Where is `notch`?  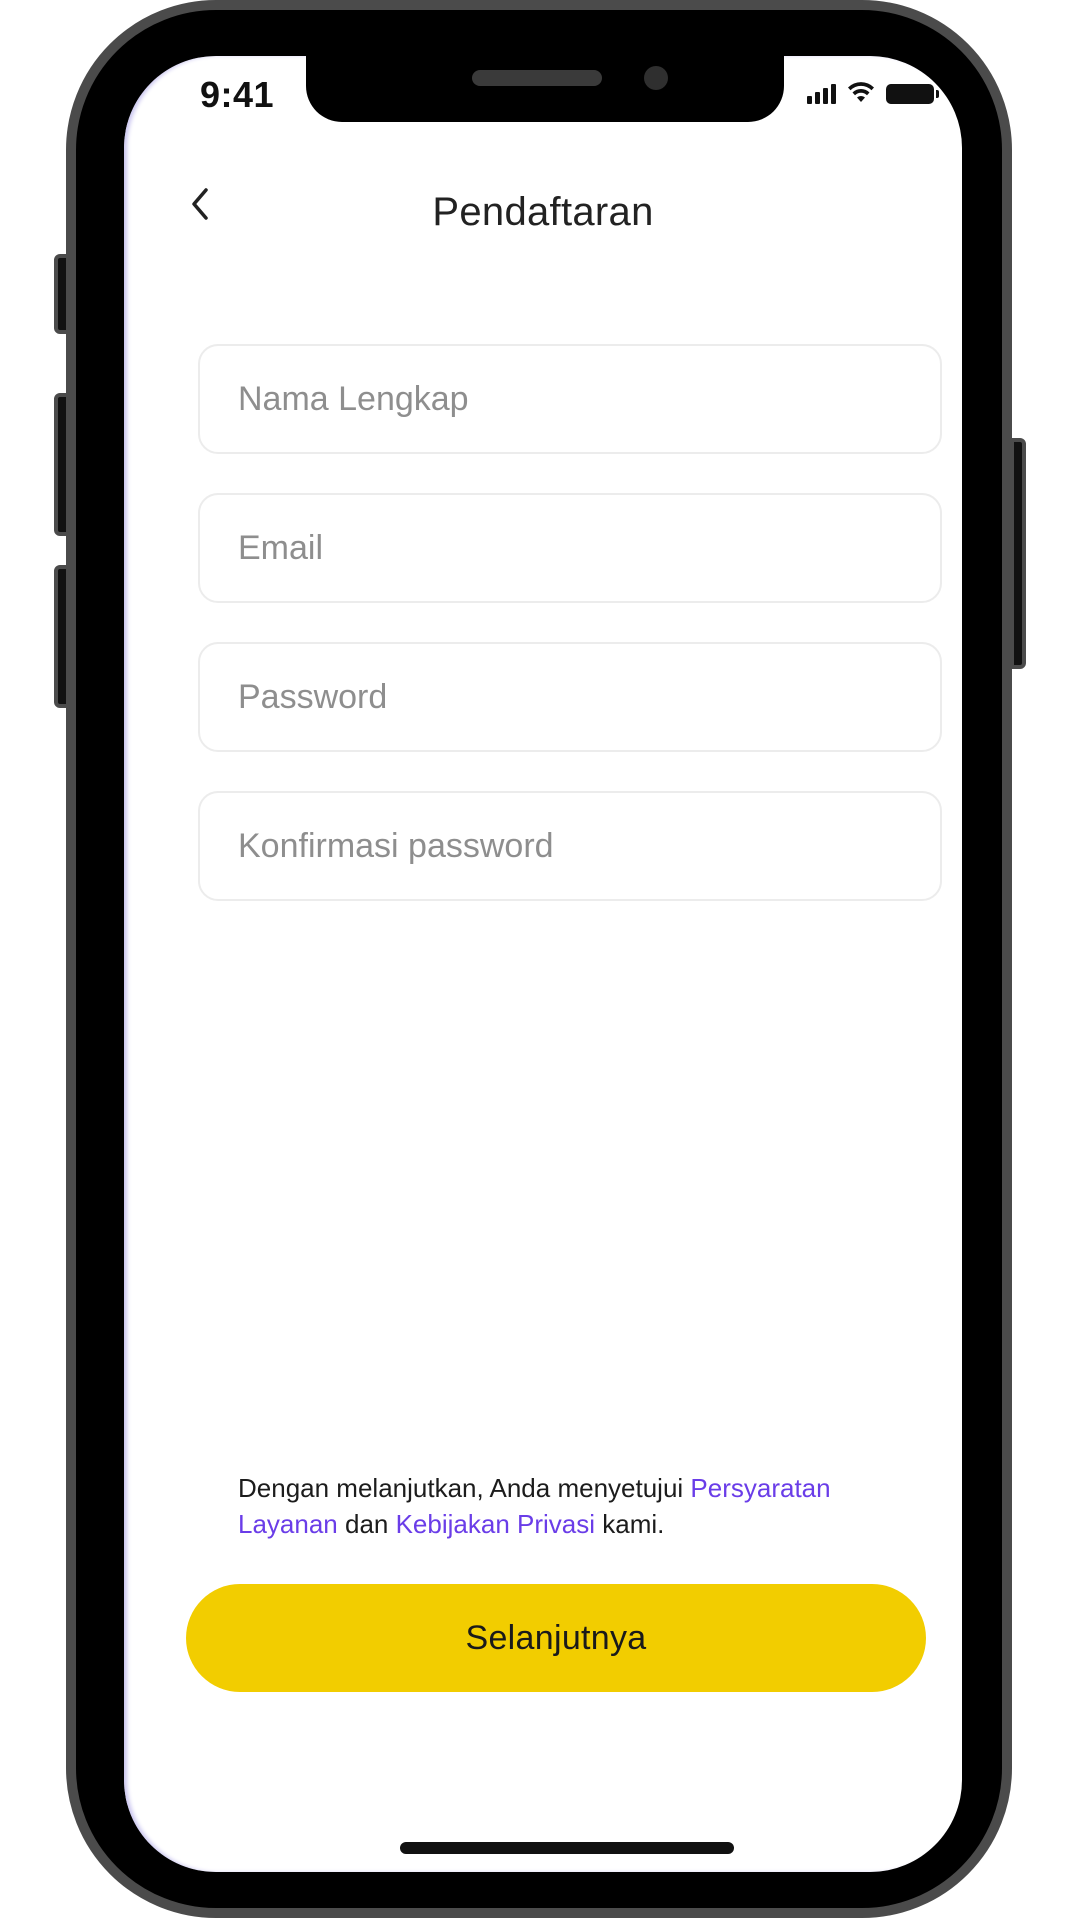
notch is located at coordinates (545, 89).